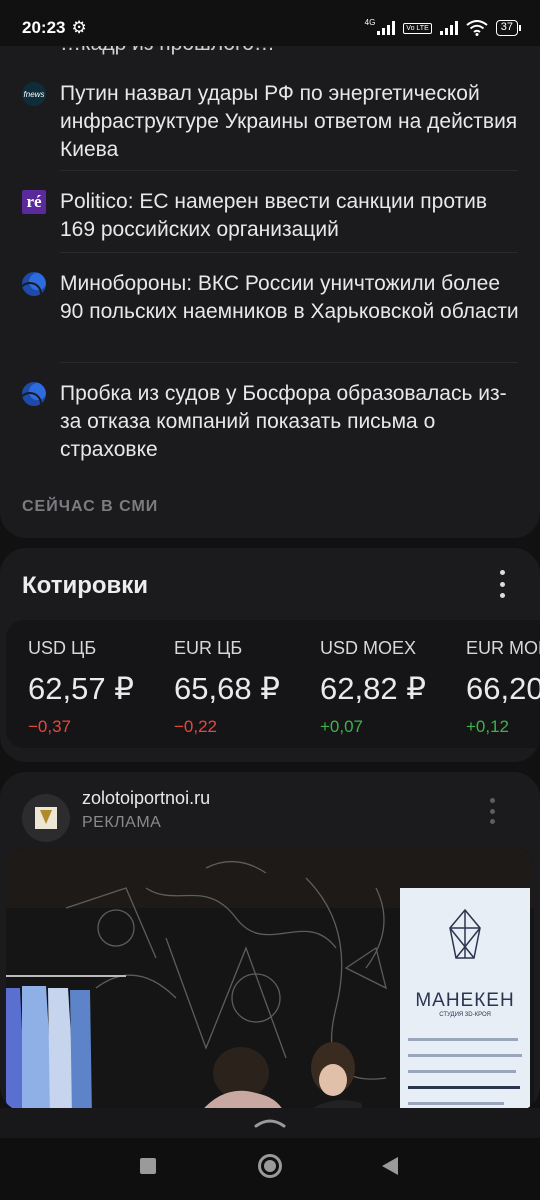  Describe the element at coordinates (488, 726) in the screenshot. I see `quote-change: +0,12` at that location.